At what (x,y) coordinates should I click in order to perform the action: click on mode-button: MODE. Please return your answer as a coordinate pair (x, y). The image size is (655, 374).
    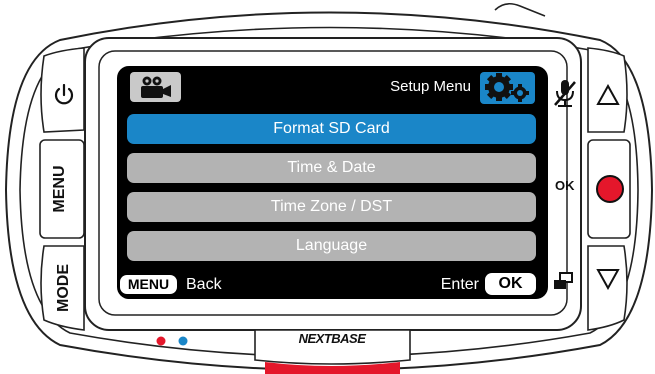
    Looking at the image, I should click on (64, 288).